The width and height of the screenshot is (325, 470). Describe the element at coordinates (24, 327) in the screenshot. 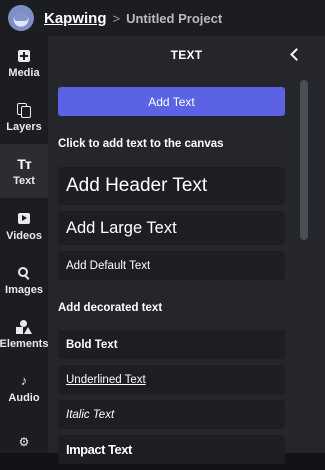

I see `shapes-icon` at that location.